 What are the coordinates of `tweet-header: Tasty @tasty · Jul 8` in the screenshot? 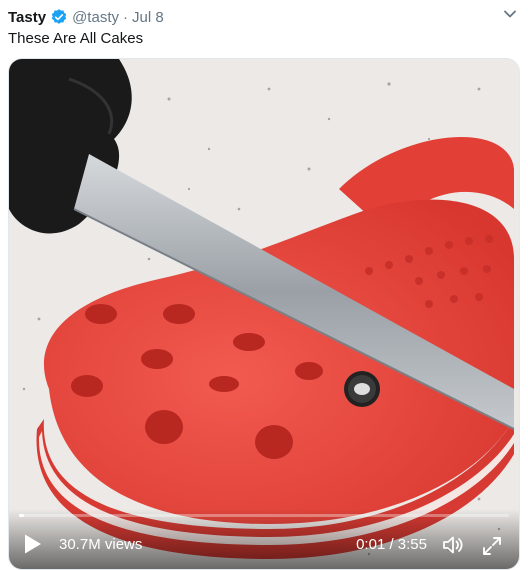 It's located at (264, 17).